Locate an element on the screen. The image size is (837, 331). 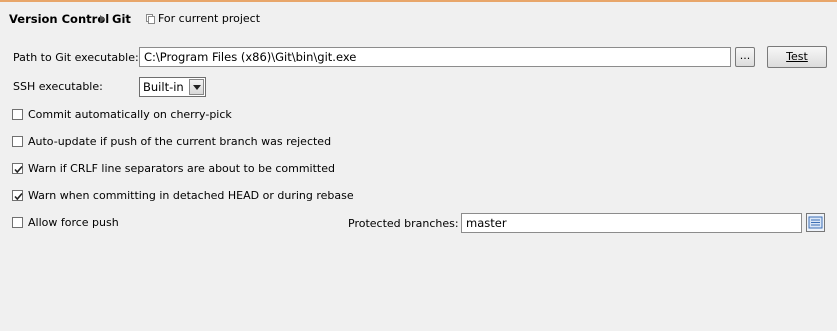
list-edit-icon is located at coordinates (815, 222).